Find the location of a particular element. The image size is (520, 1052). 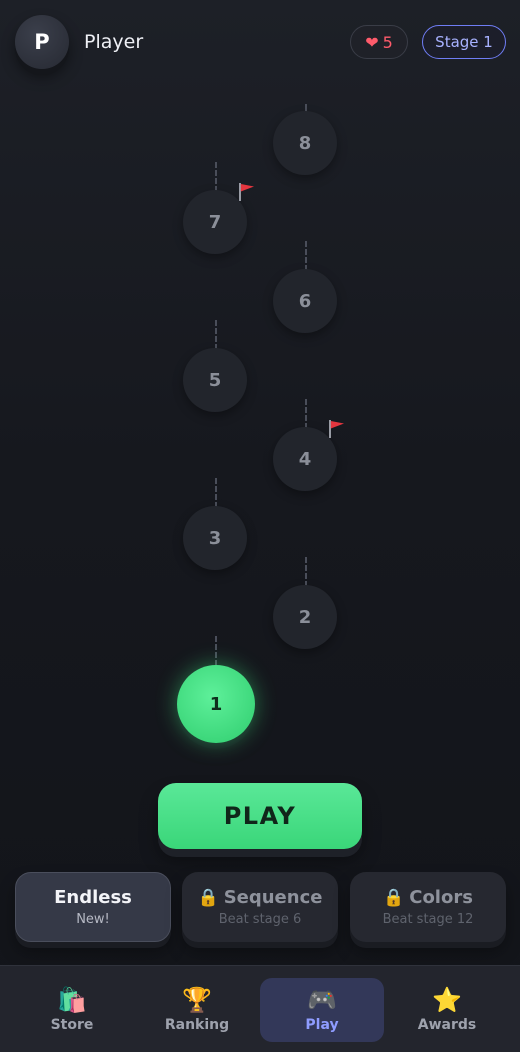

level-node-1-current: 1 is located at coordinates (216, 704).